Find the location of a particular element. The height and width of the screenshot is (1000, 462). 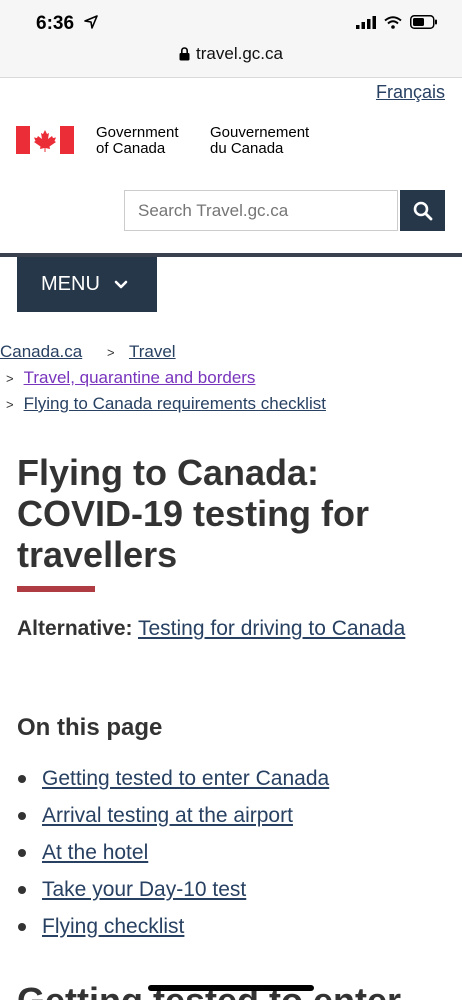

battery-icon is located at coordinates (423, 22).